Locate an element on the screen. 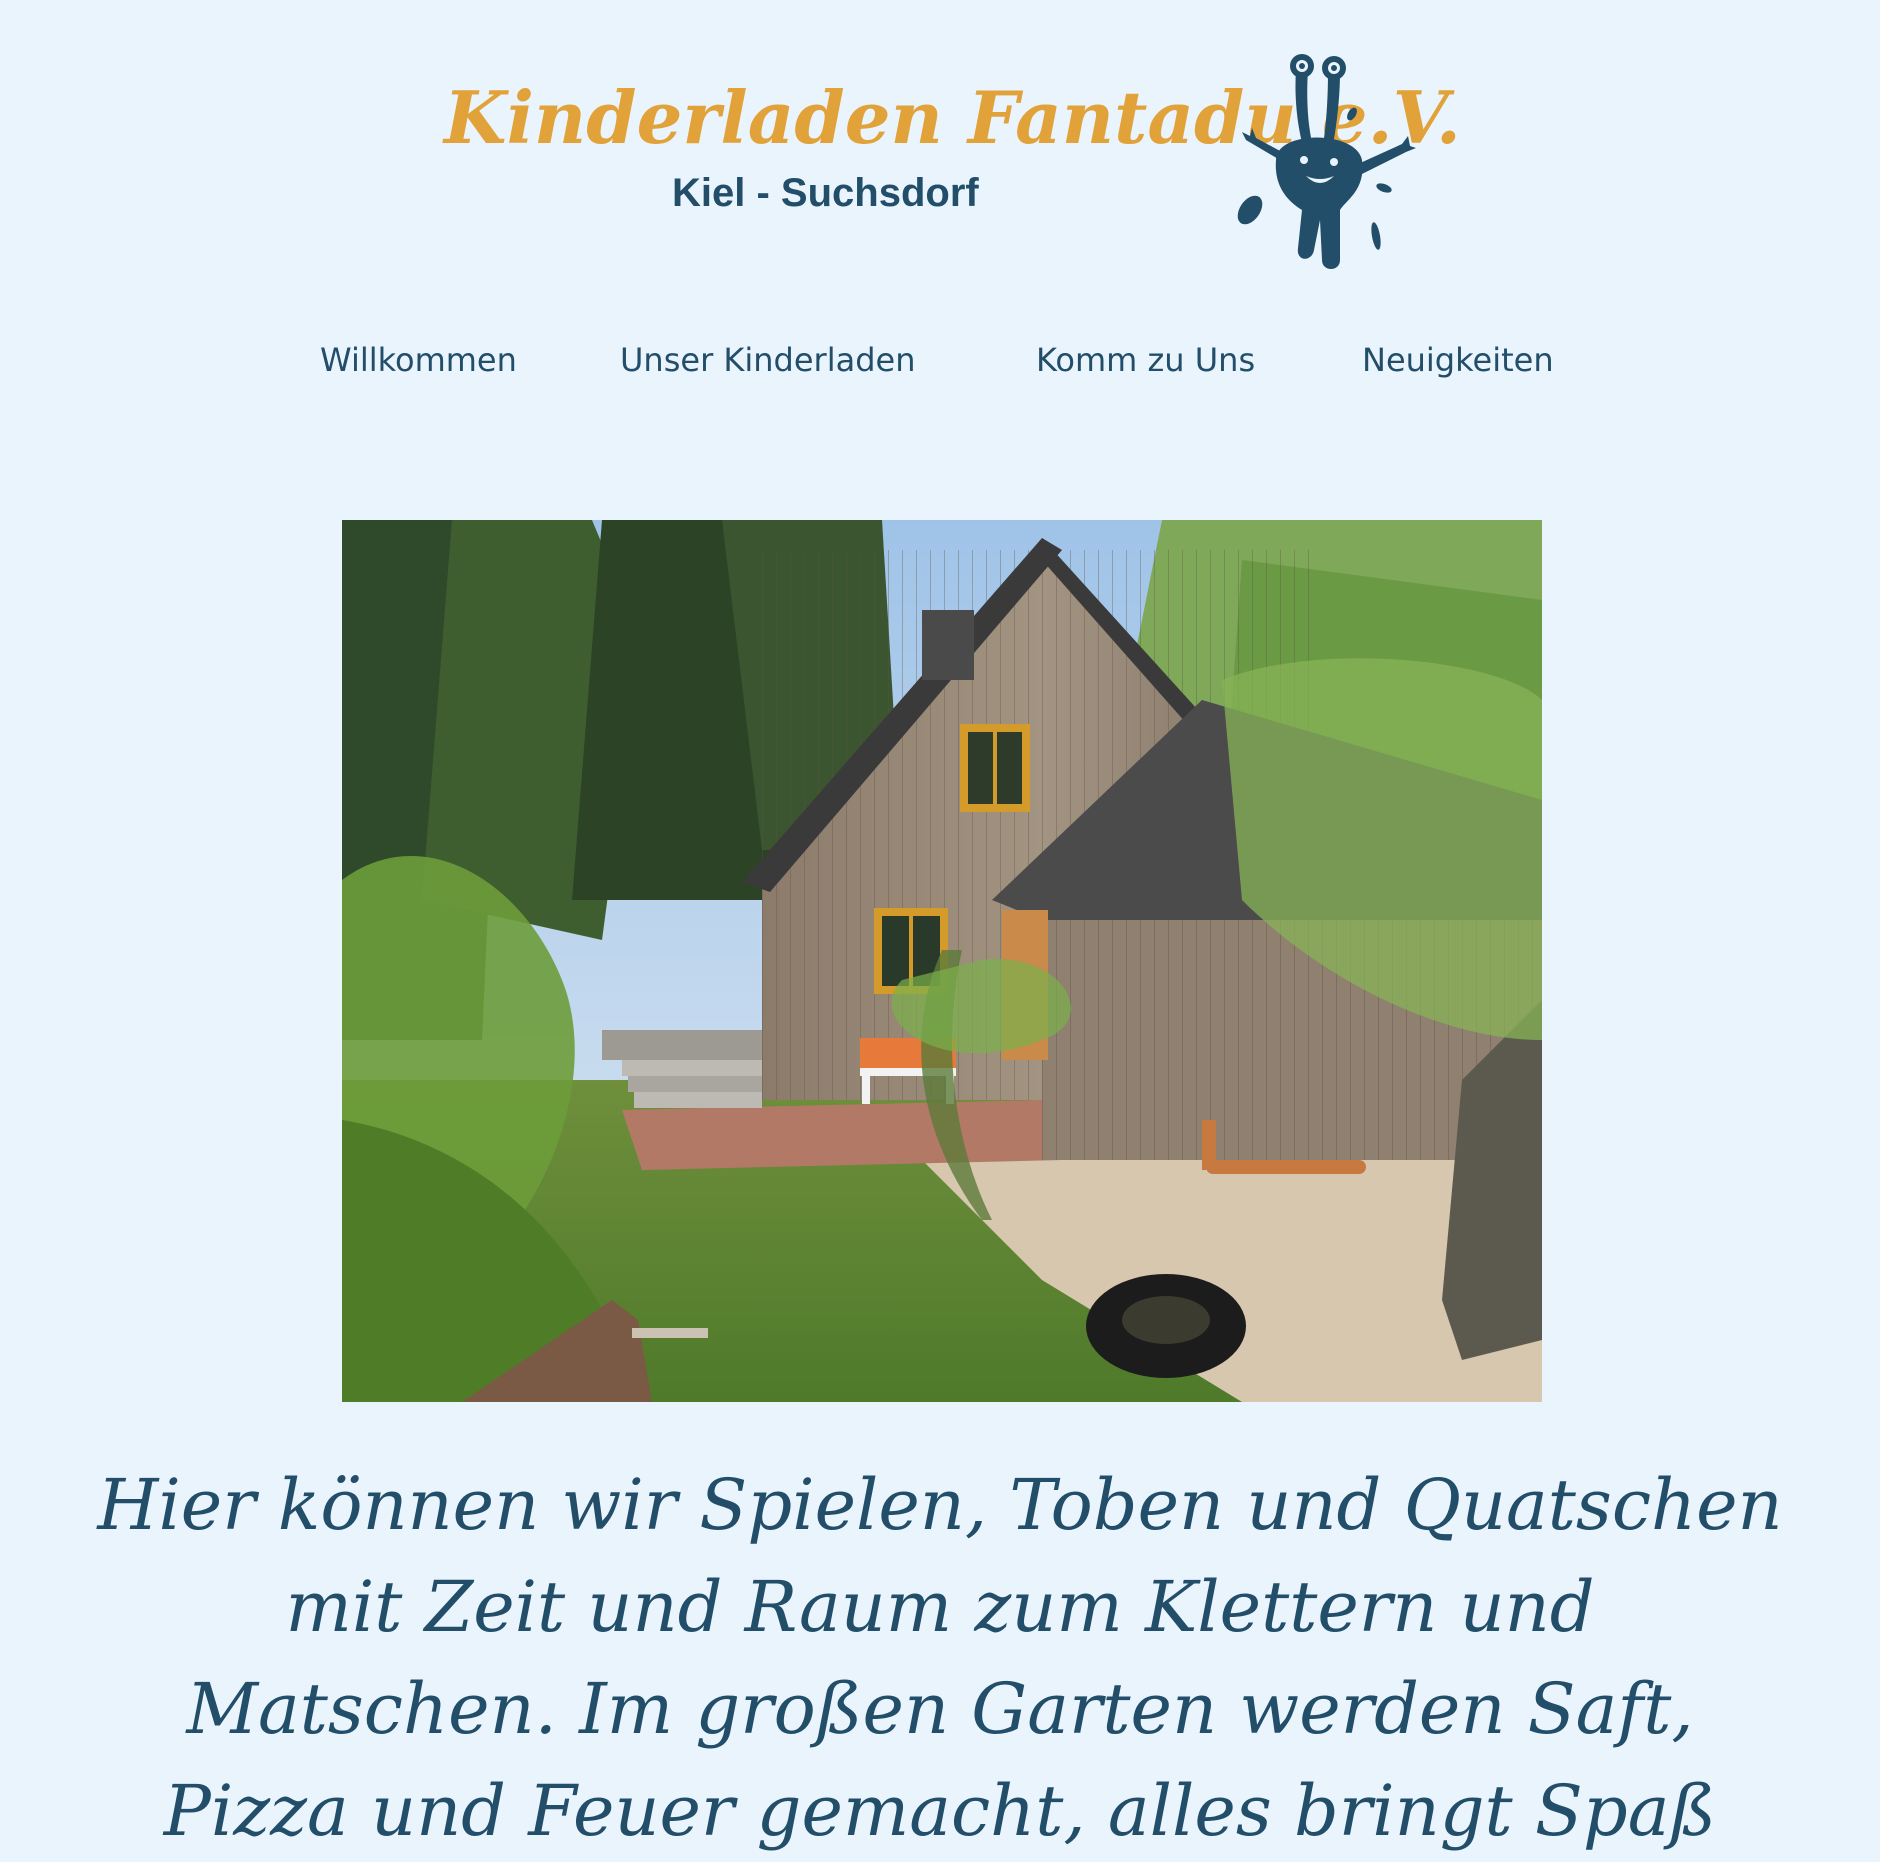 This screenshot has width=1880, height=1862. nav-item-unser-kinderladen: Unser Kinderladen is located at coordinates (767, 360).